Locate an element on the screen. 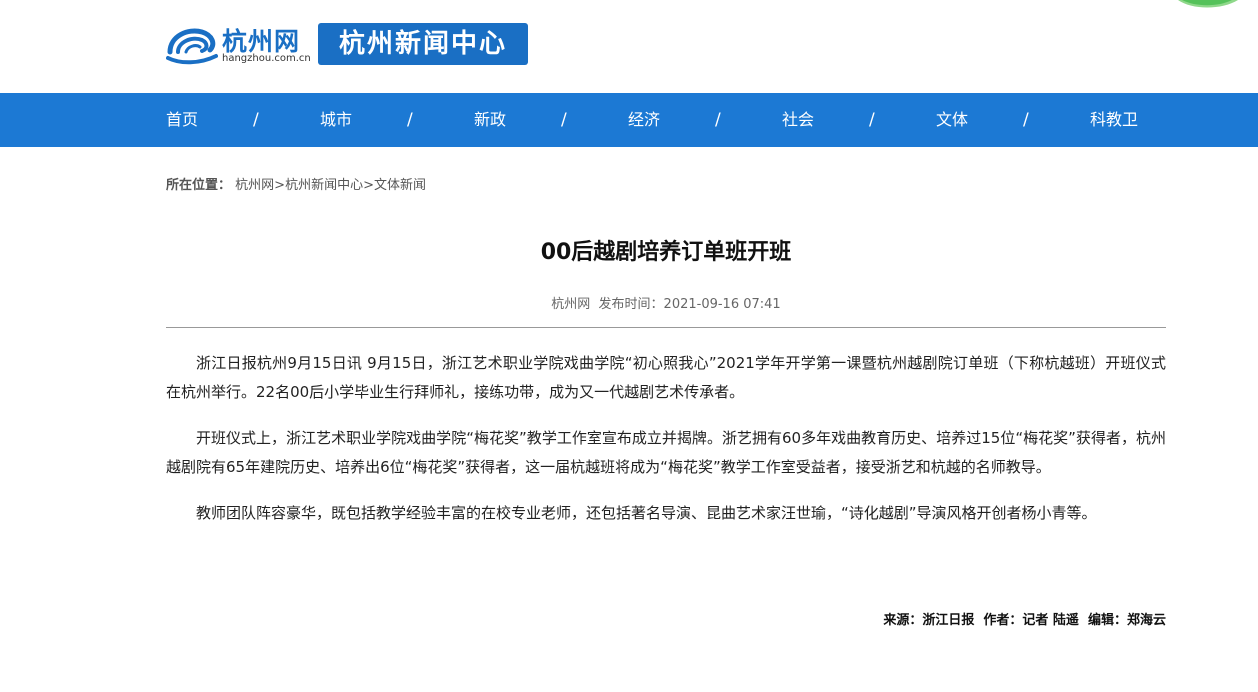 This screenshot has width=1258, height=692. nav-item-policy: 新政 is located at coordinates (490, 120).